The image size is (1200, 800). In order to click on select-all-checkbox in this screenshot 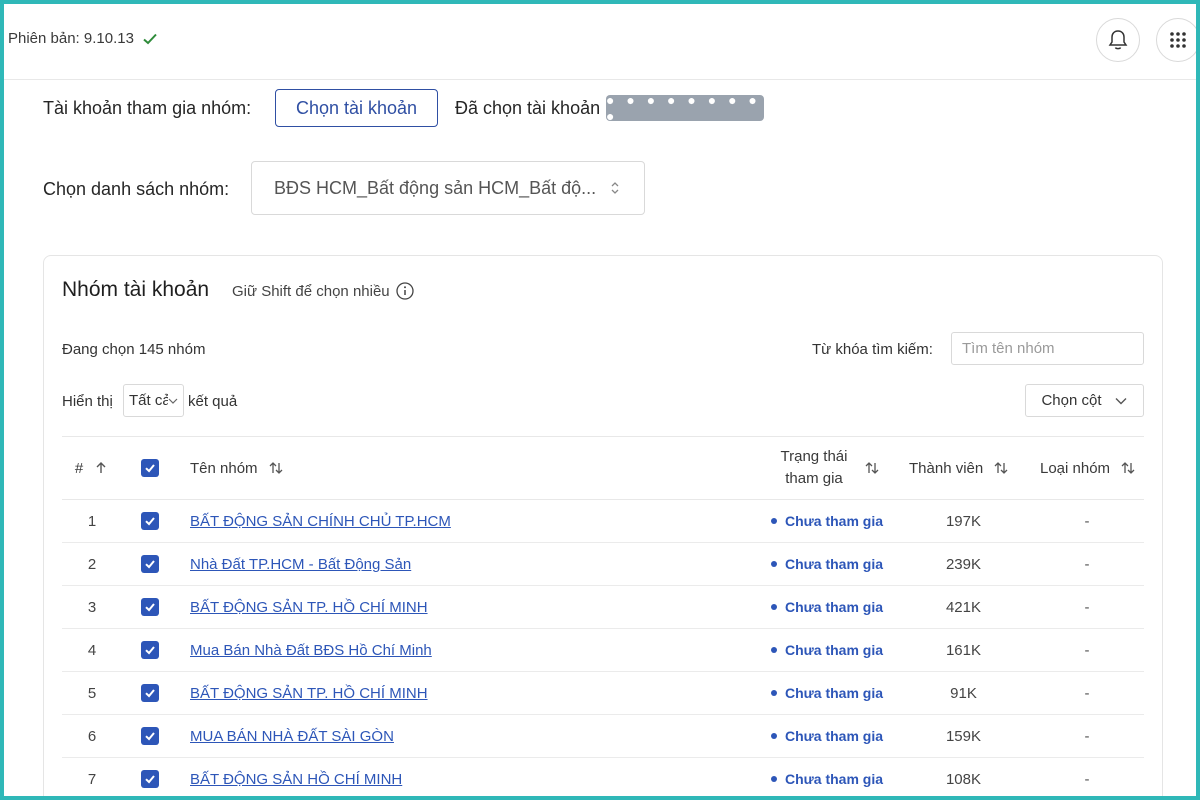, I will do `click(150, 468)`.